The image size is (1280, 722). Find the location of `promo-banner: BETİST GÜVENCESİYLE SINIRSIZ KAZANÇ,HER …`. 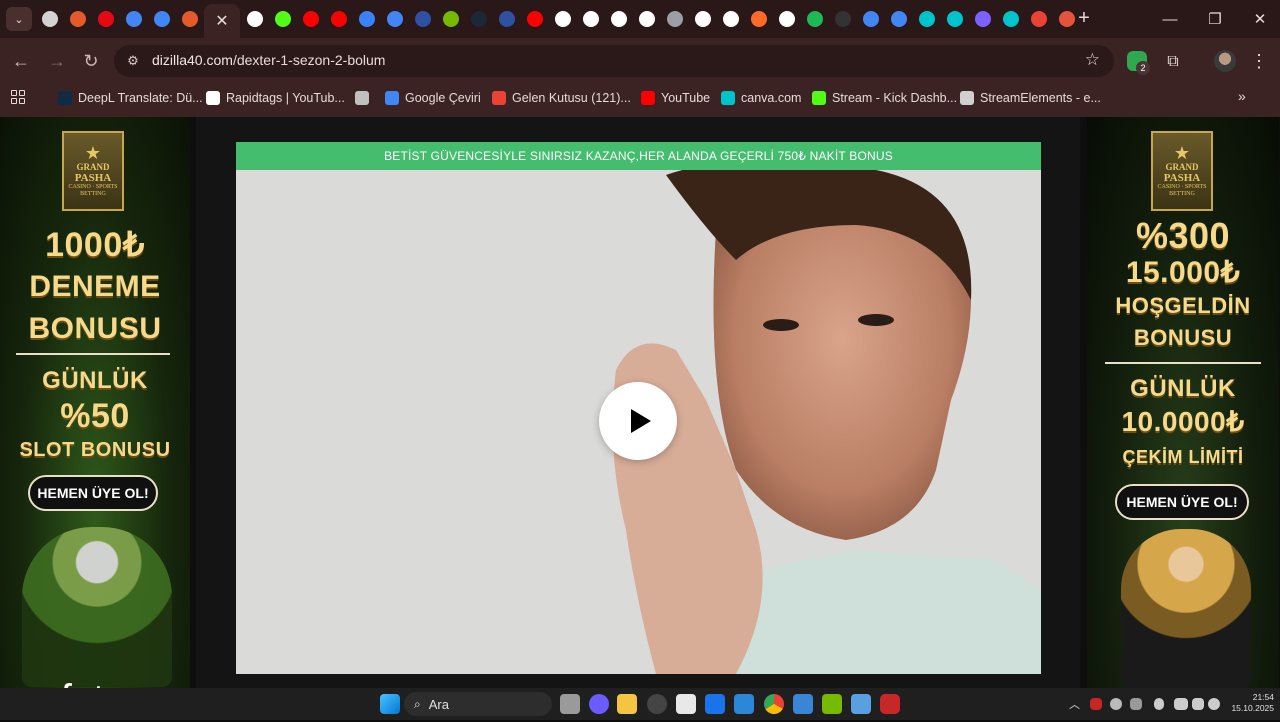

promo-banner: BETİST GÜVENCESİYLE SINIRSIZ KAZANÇ,HER … is located at coordinates (638, 156).